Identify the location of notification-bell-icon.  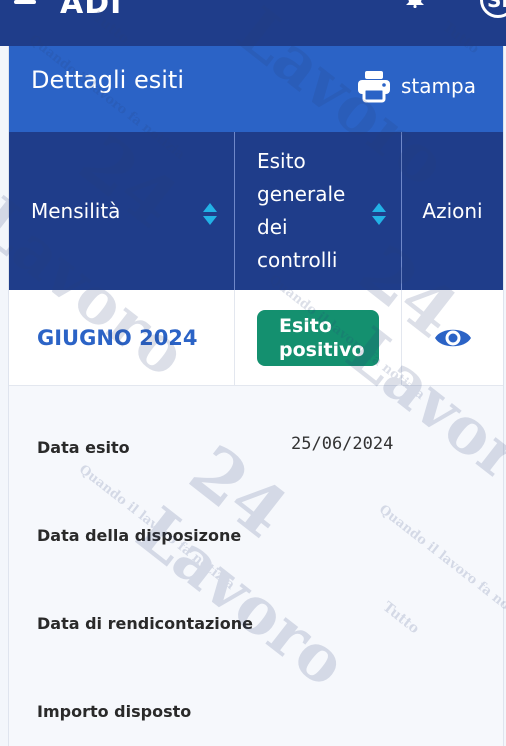
(415, 4).